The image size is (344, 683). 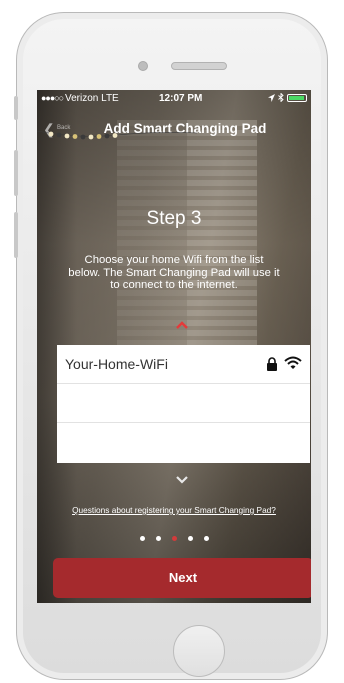 What do you see at coordinates (293, 362) in the screenshot?
I see `wifi-icon` at bounding box center [293, 362].